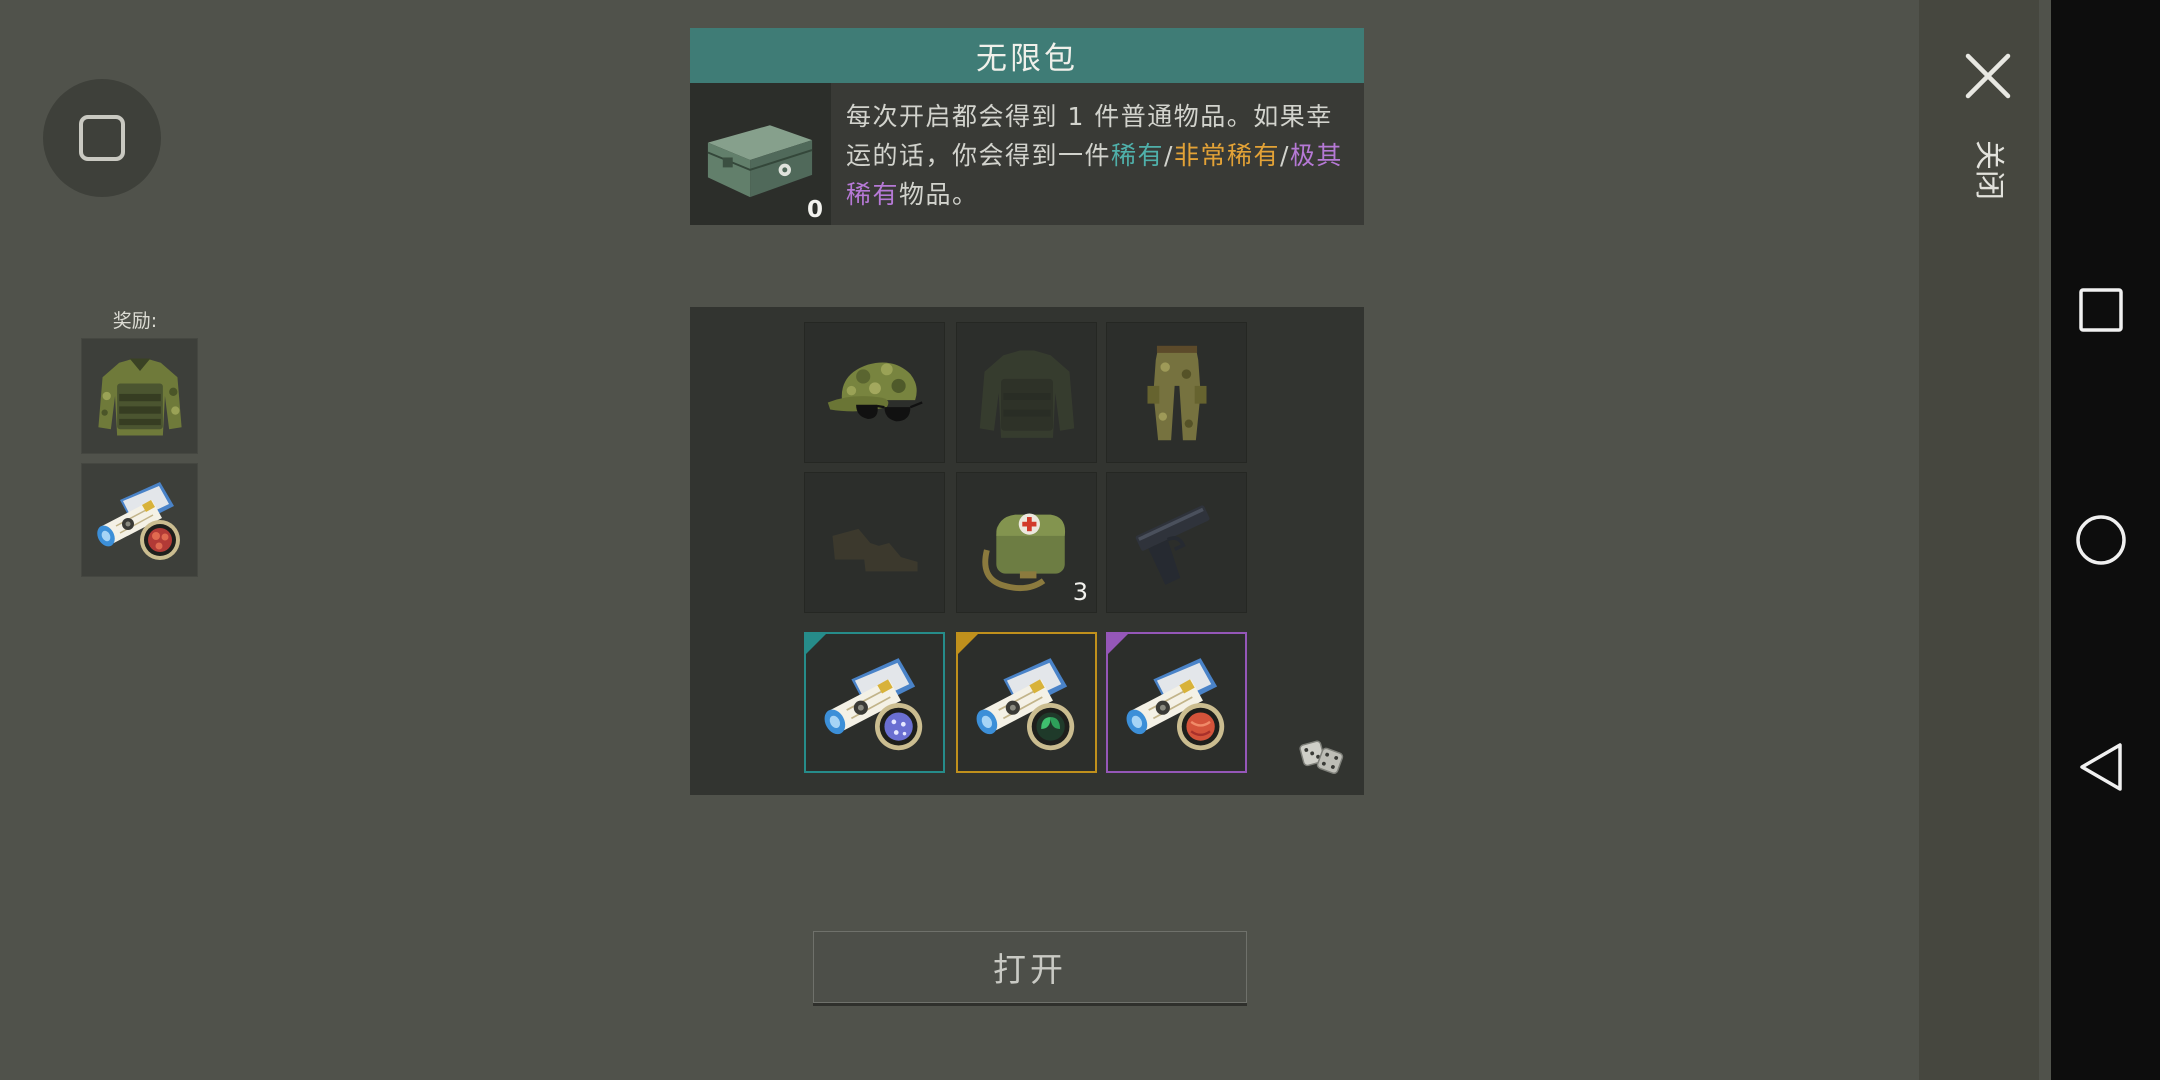 The width and height of the screenshot is (2160, 1080). I want to click on pack-title: 无限包, so click(1027, 55).